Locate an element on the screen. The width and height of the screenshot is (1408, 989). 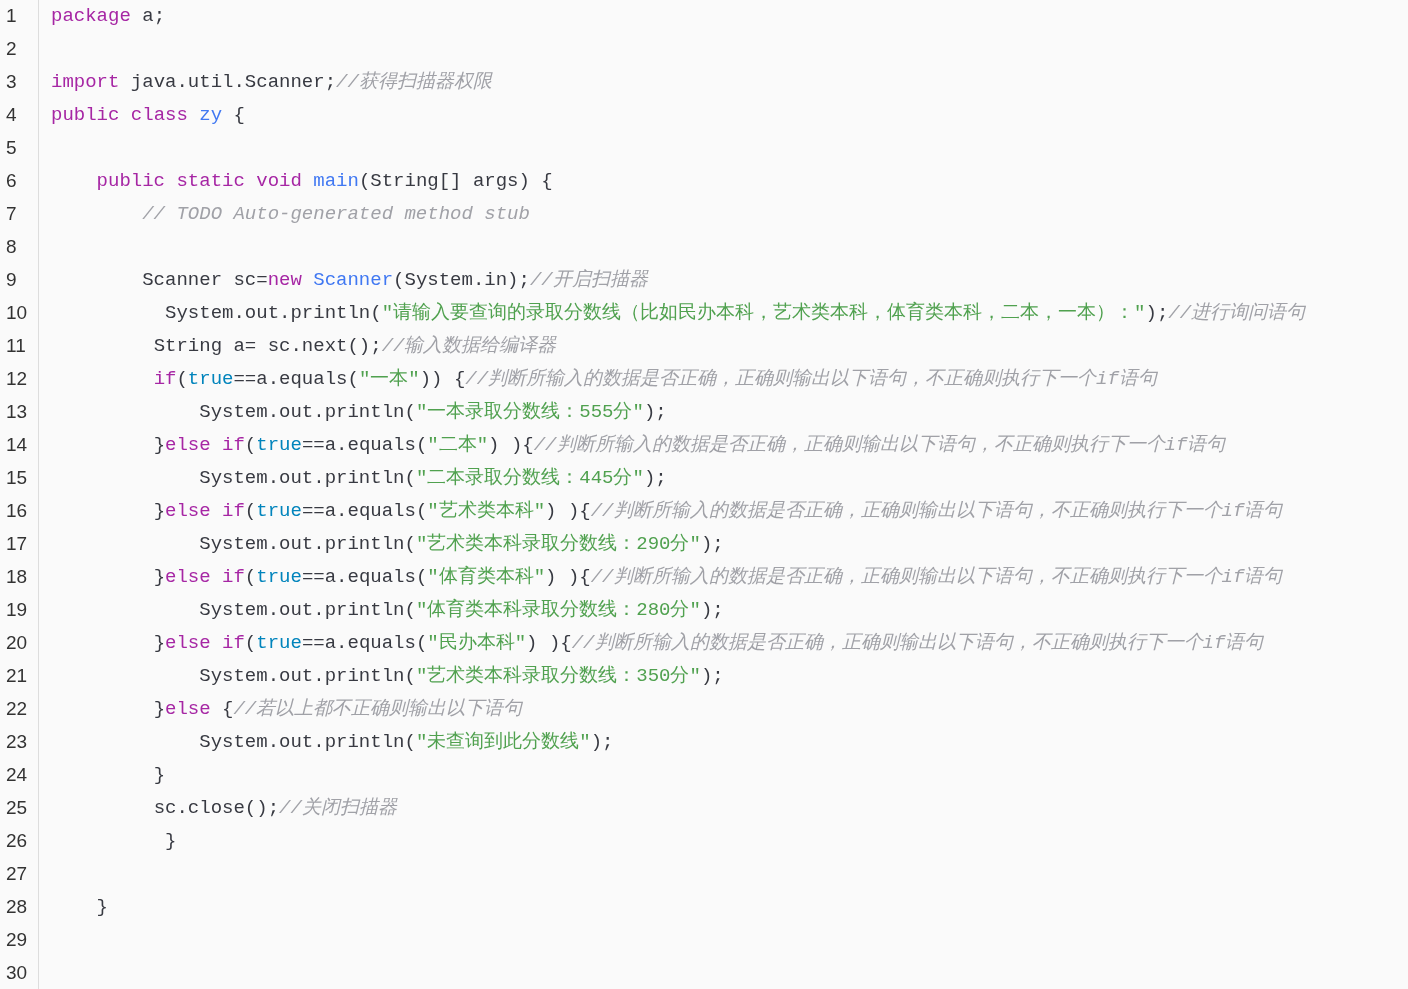
line-number: 26 is located at coordinates (17, 841).